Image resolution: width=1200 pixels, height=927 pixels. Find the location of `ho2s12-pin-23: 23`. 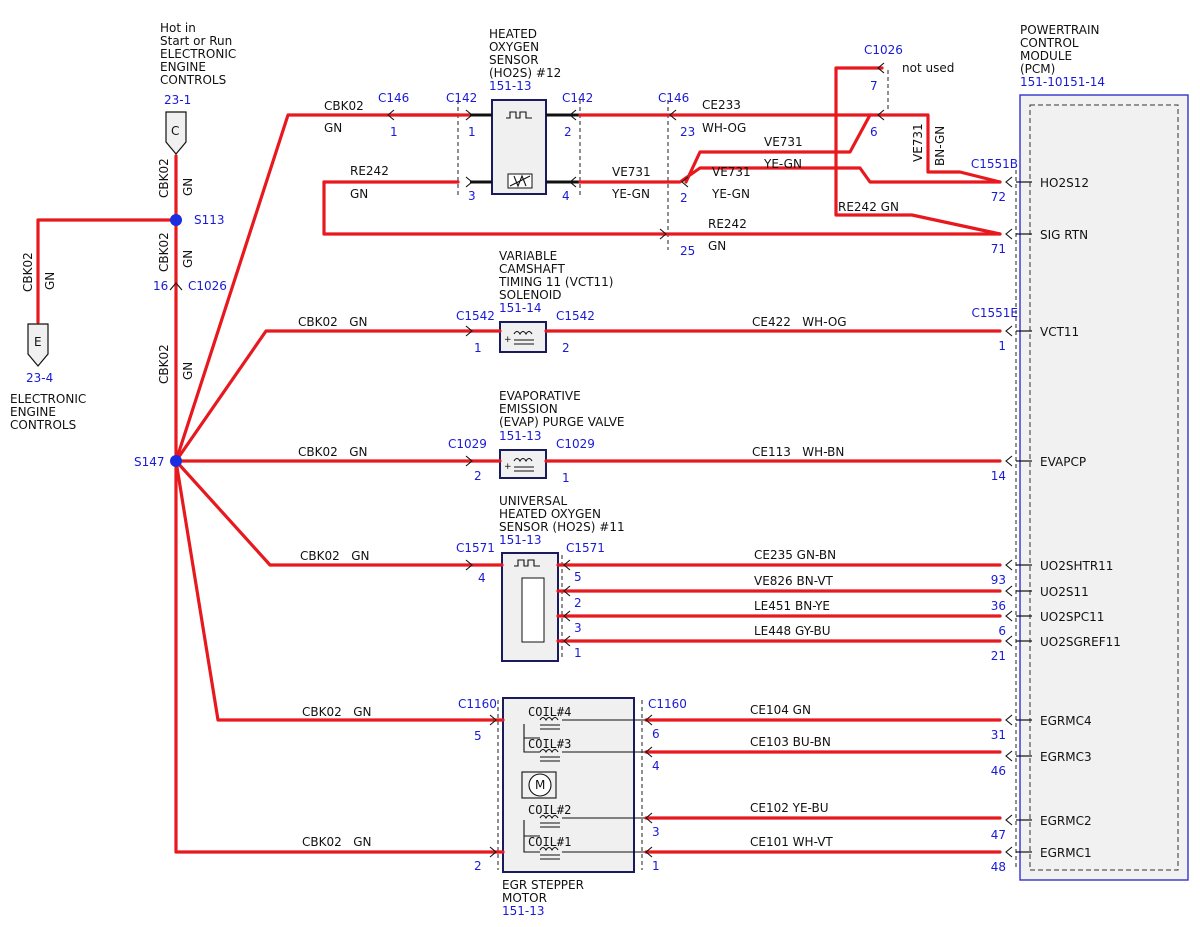

ho2s12-pin-23: 23 is located at coordinates (687, 132).